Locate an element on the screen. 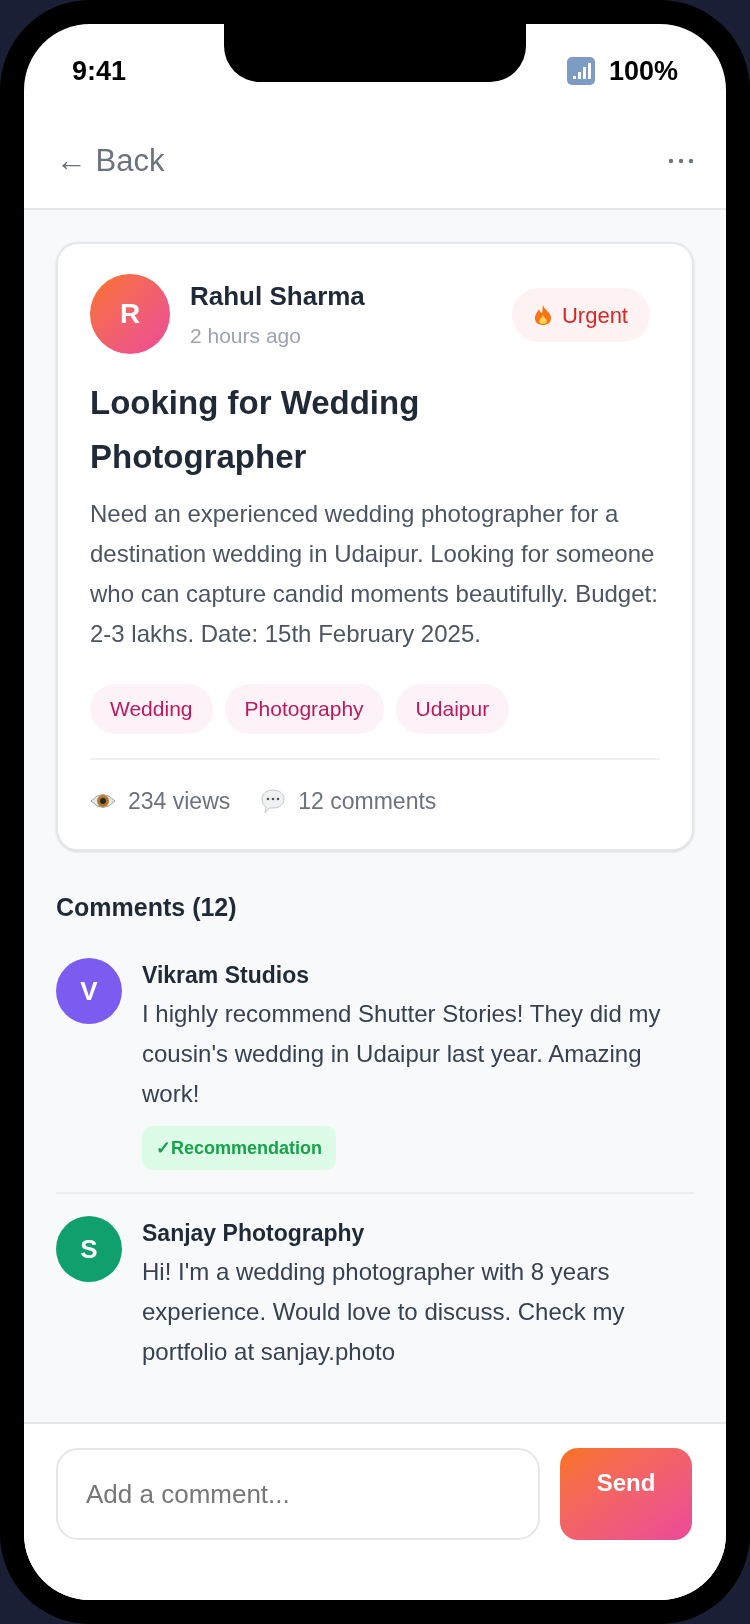 The image size is (750, 1624). back-button: ← Back is located at coordinates (110, 161).